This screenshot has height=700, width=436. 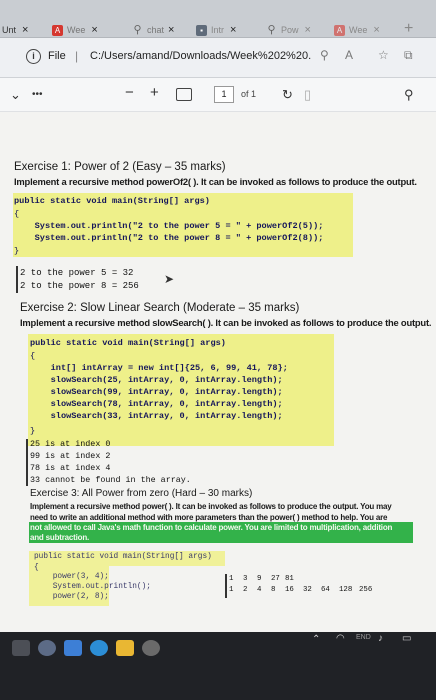 I want to click on task-view-icon, so click(x=73, y=648).